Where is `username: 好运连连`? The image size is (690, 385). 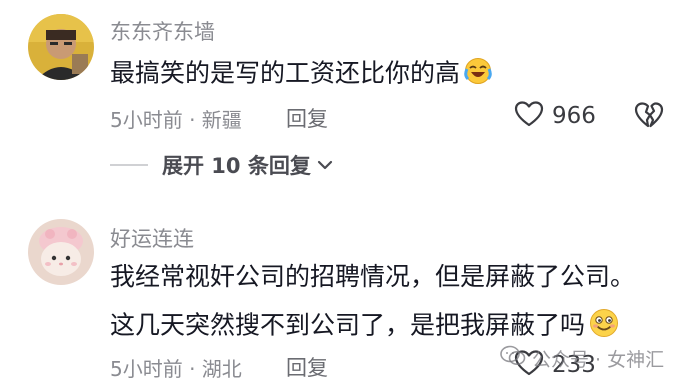
username: 好运连连 is located at coordinates (152, 238).